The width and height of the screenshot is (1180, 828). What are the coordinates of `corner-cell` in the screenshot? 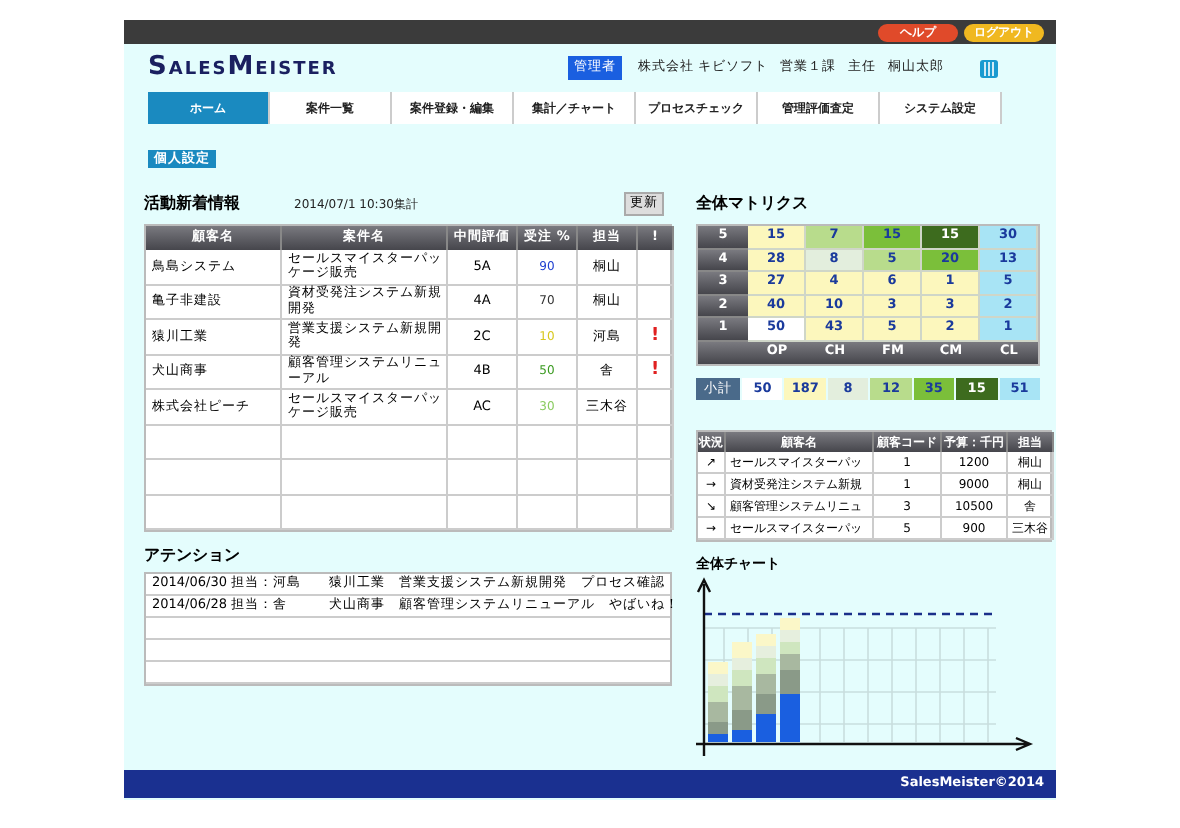 It's located at (723, 352).